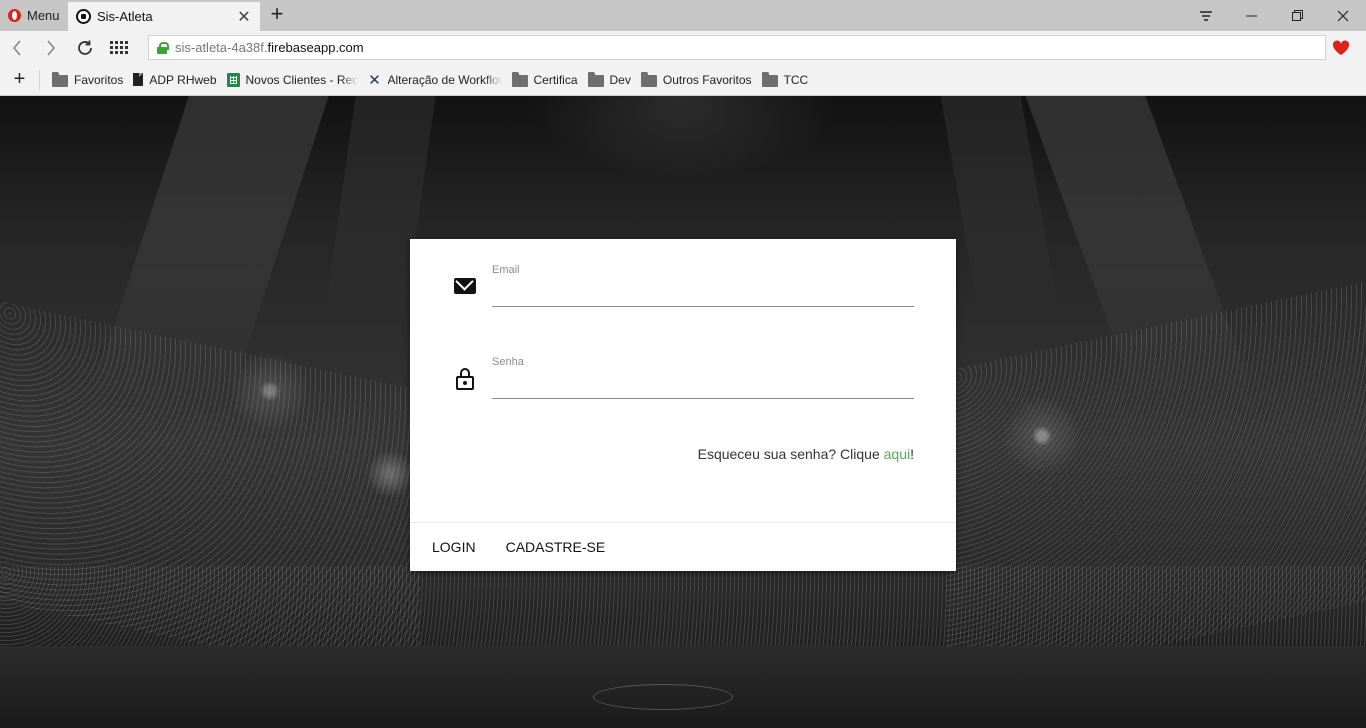  Describe the element at coordinates (683, 546) in the screenshot. I see `card-actions: LOGIN CADASTRE-SE` at that location.